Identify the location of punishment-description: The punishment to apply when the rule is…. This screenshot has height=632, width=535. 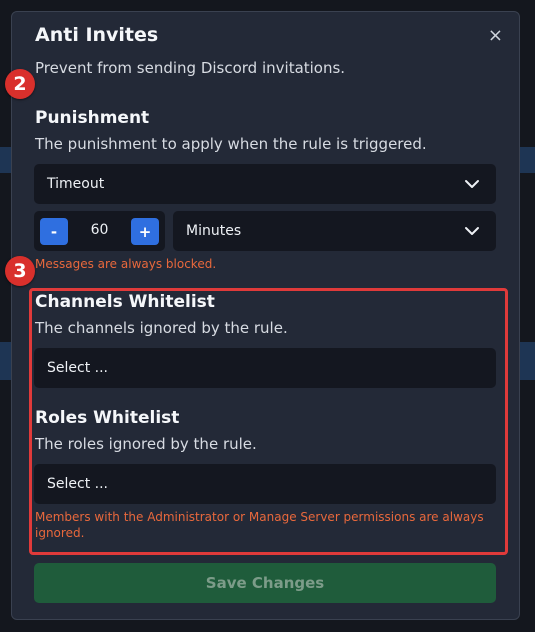
(231, 144).